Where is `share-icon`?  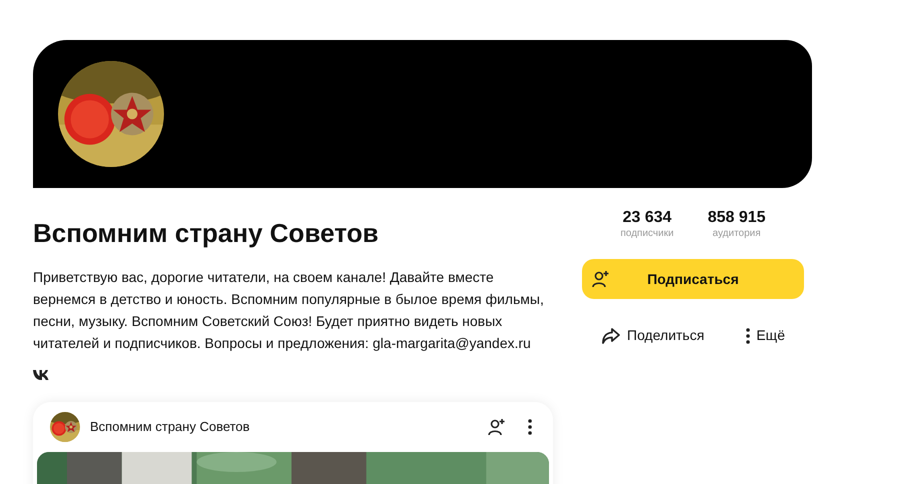 share-icon is located at coordinates (611, 335).